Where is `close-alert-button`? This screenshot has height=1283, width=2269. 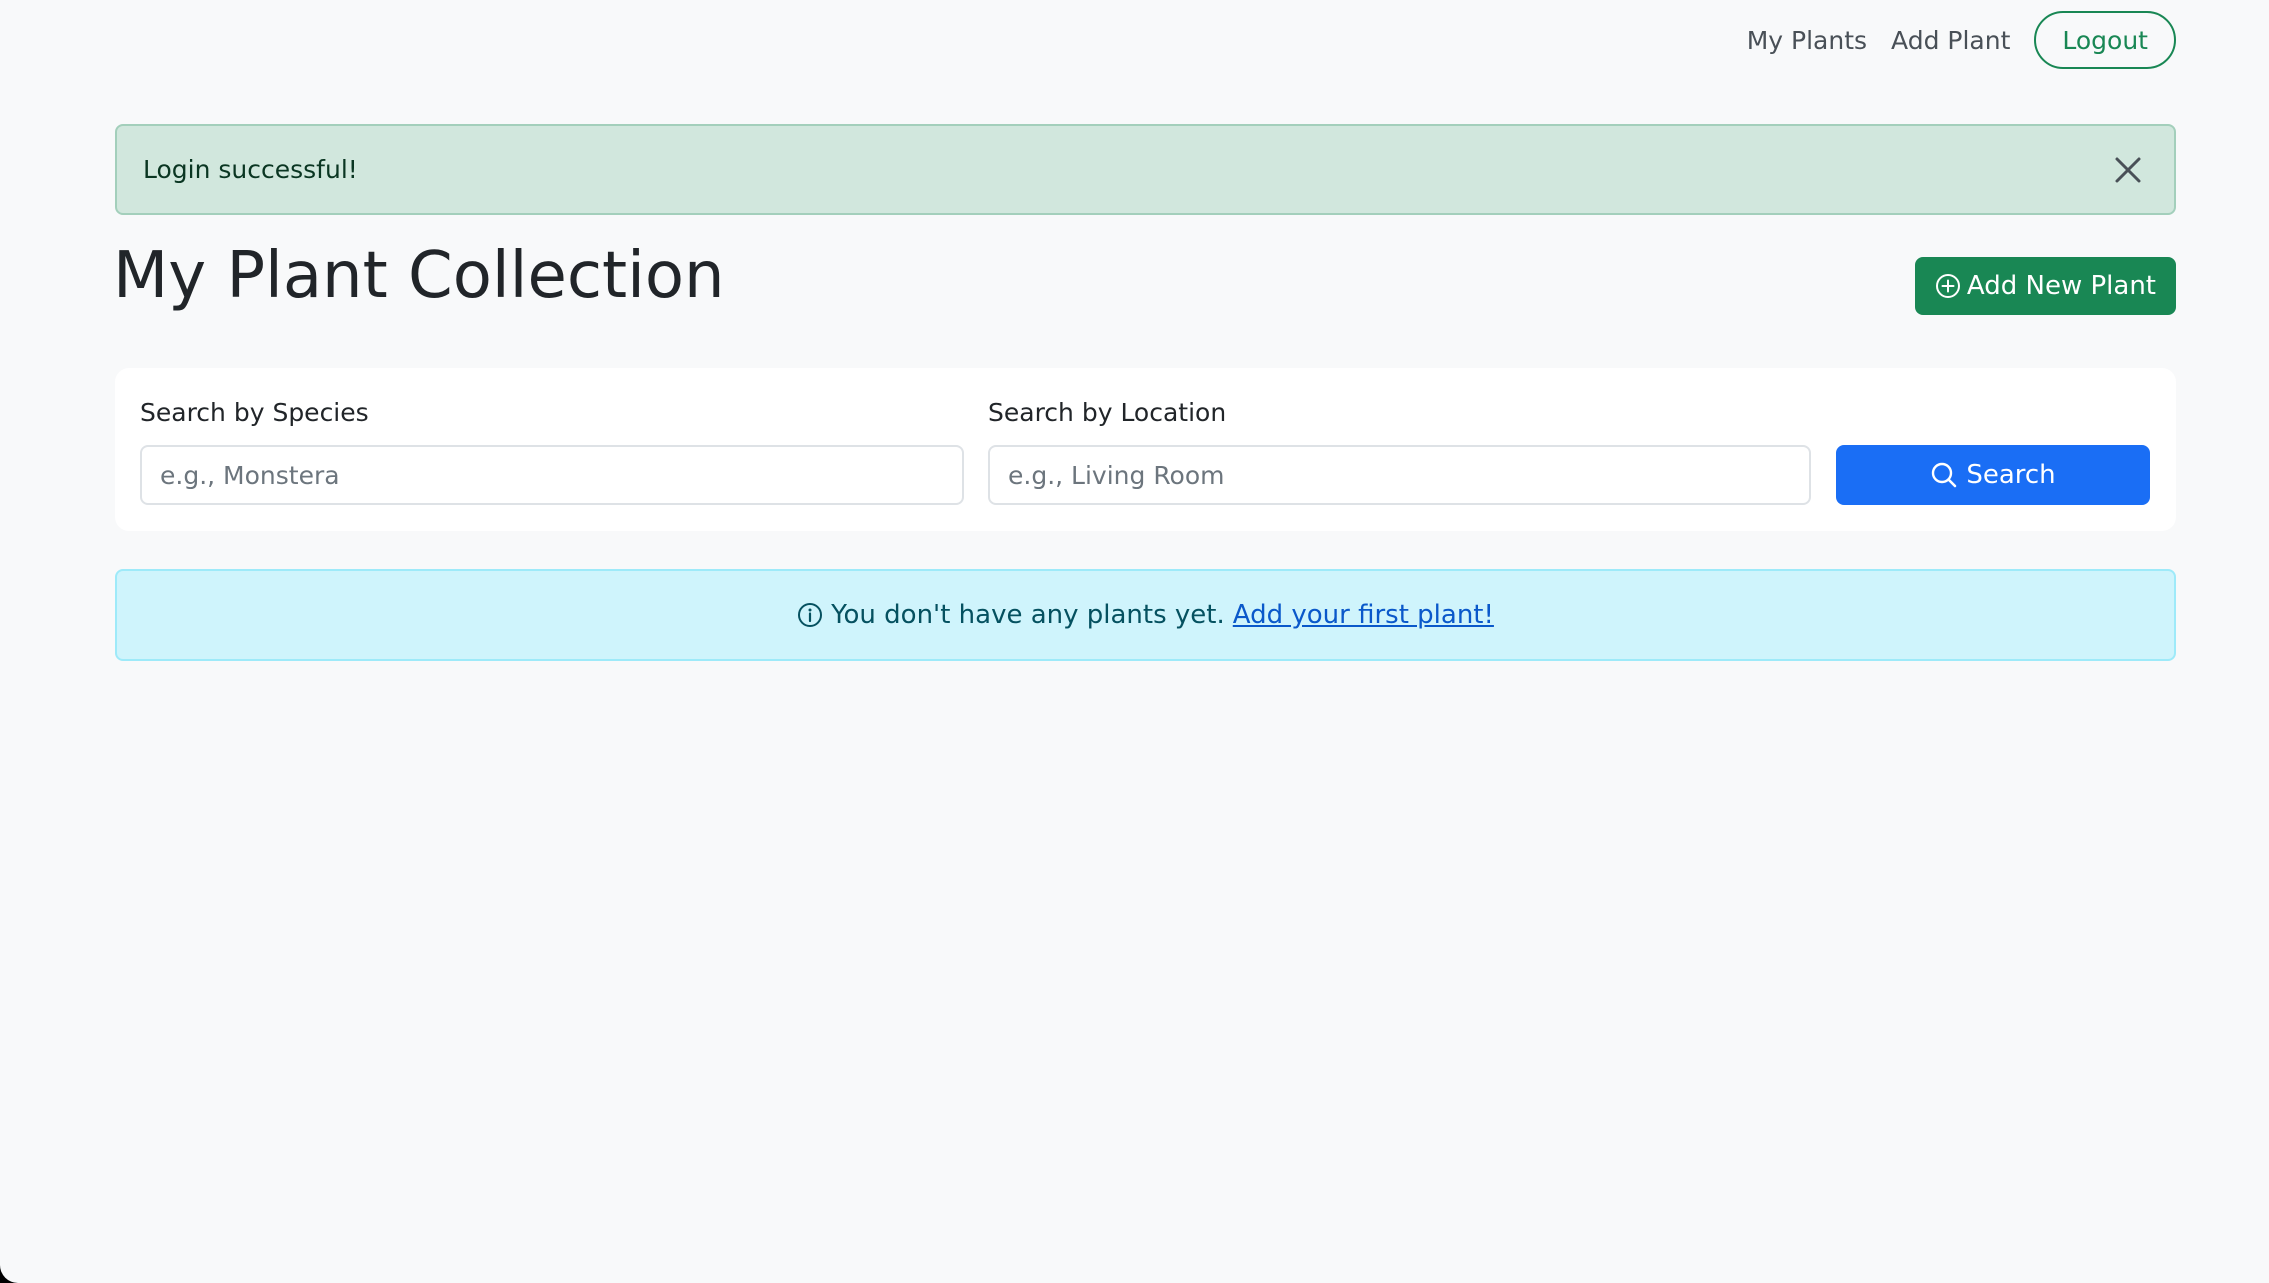 close-alert-button is located at coordinates (2128, 170).